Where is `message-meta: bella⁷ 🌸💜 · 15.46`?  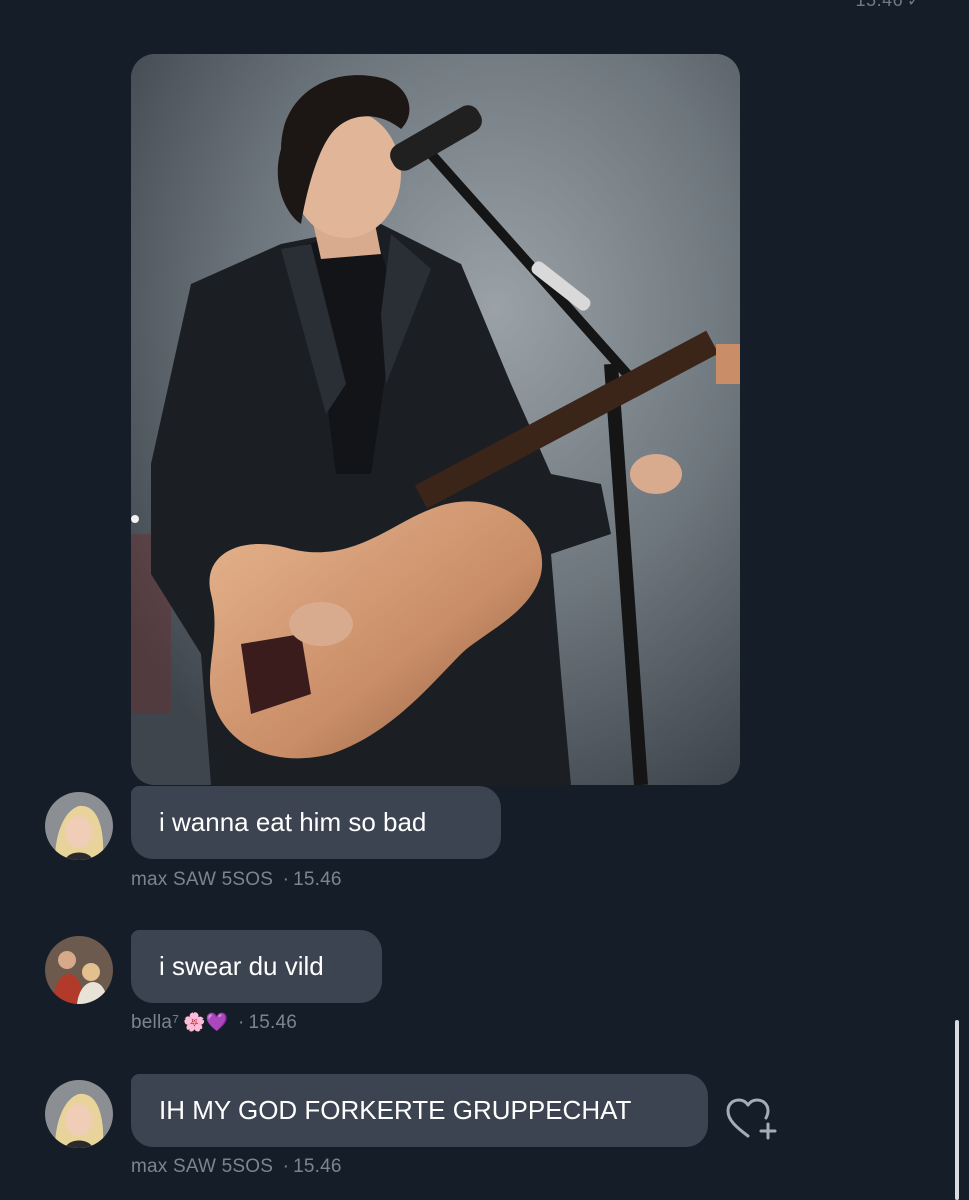
message-meta: bella⁷ 🌸💜 · 15.46 is located at coordinates (214, 1023).